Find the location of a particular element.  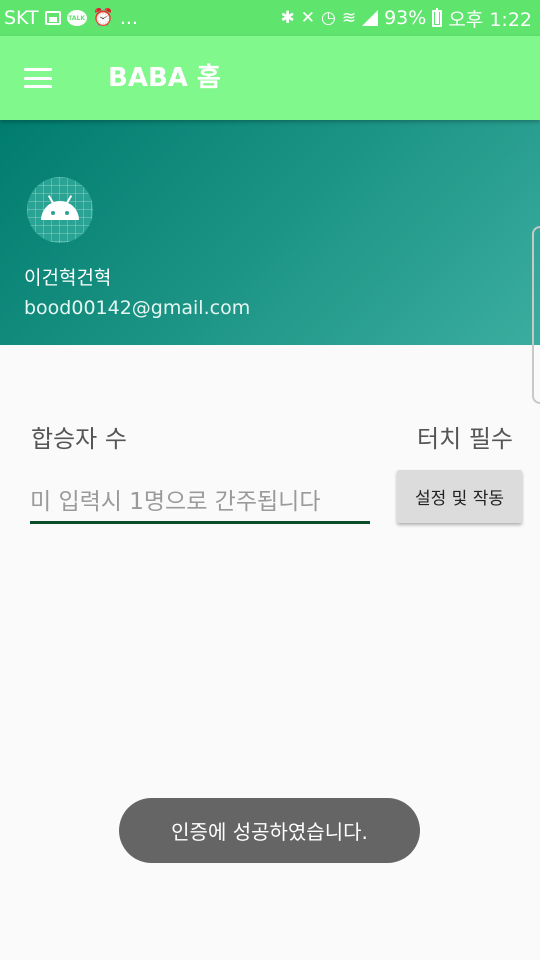

wifi-icon: ≋ is located at coordinates (349, 17).